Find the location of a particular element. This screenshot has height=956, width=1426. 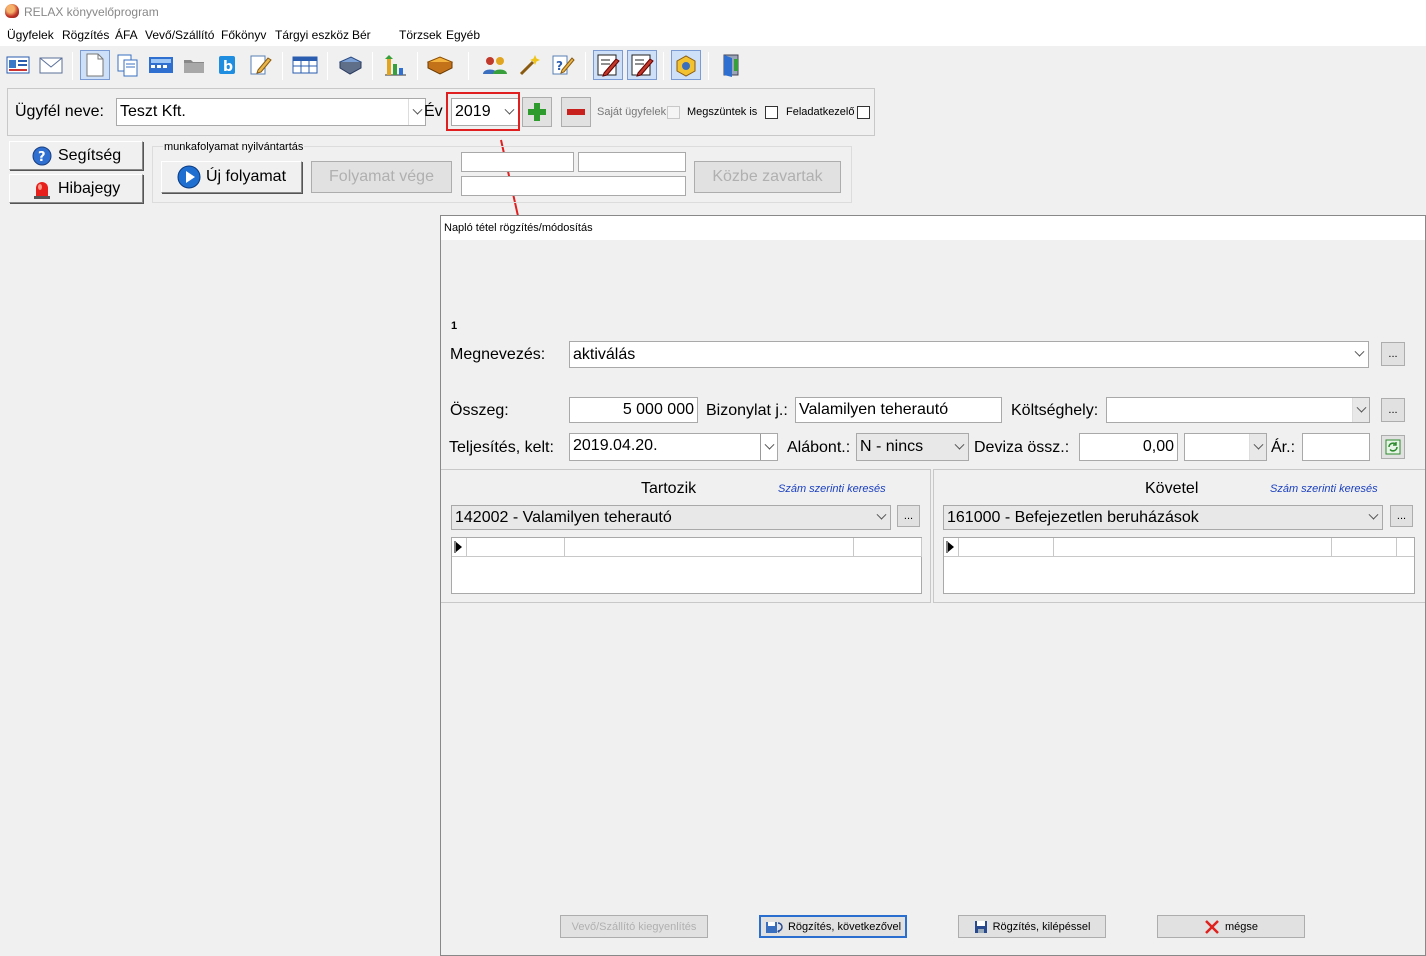

debit-grid is located at coordinates (686, 565).